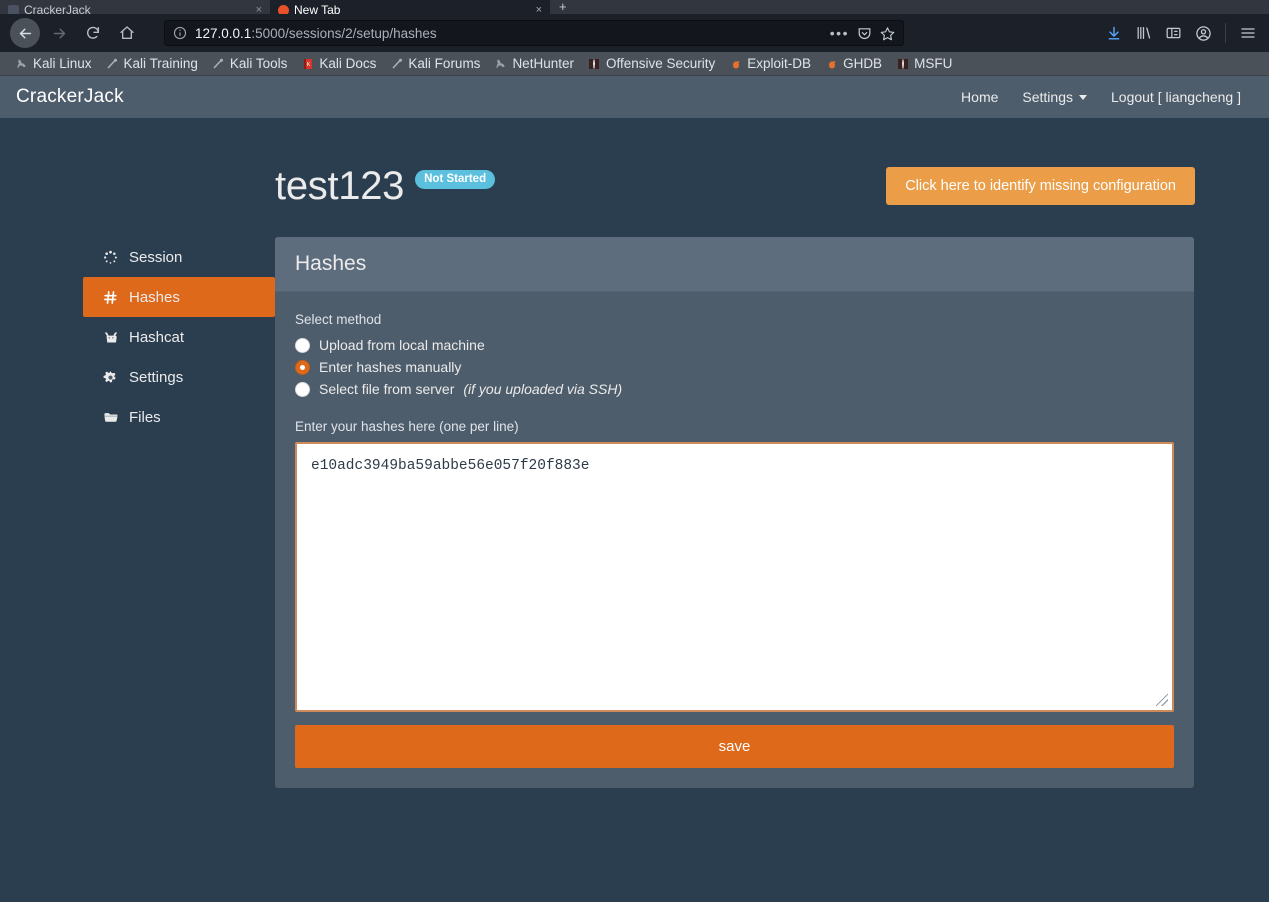 This screenshot has width=1269, height=902. Describe the element at coordinates (348, 63) in the screenshot. I see `bookmark-label: Kali Docs` at that location.